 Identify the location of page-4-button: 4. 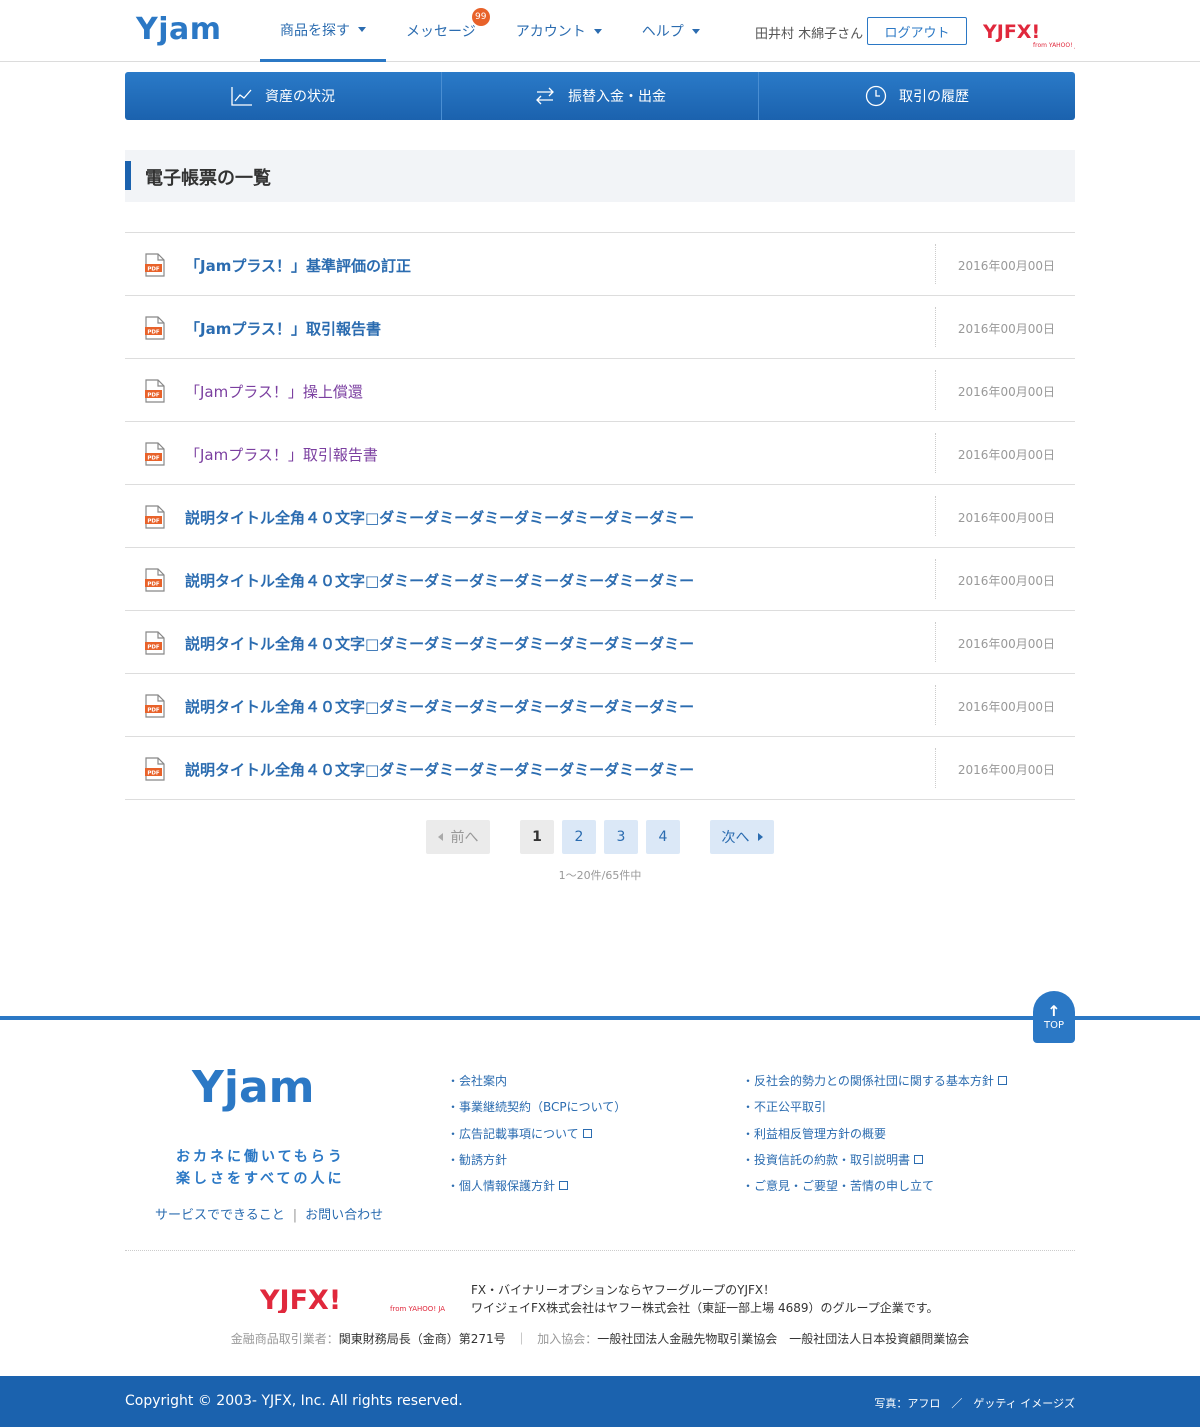
(663, 837).